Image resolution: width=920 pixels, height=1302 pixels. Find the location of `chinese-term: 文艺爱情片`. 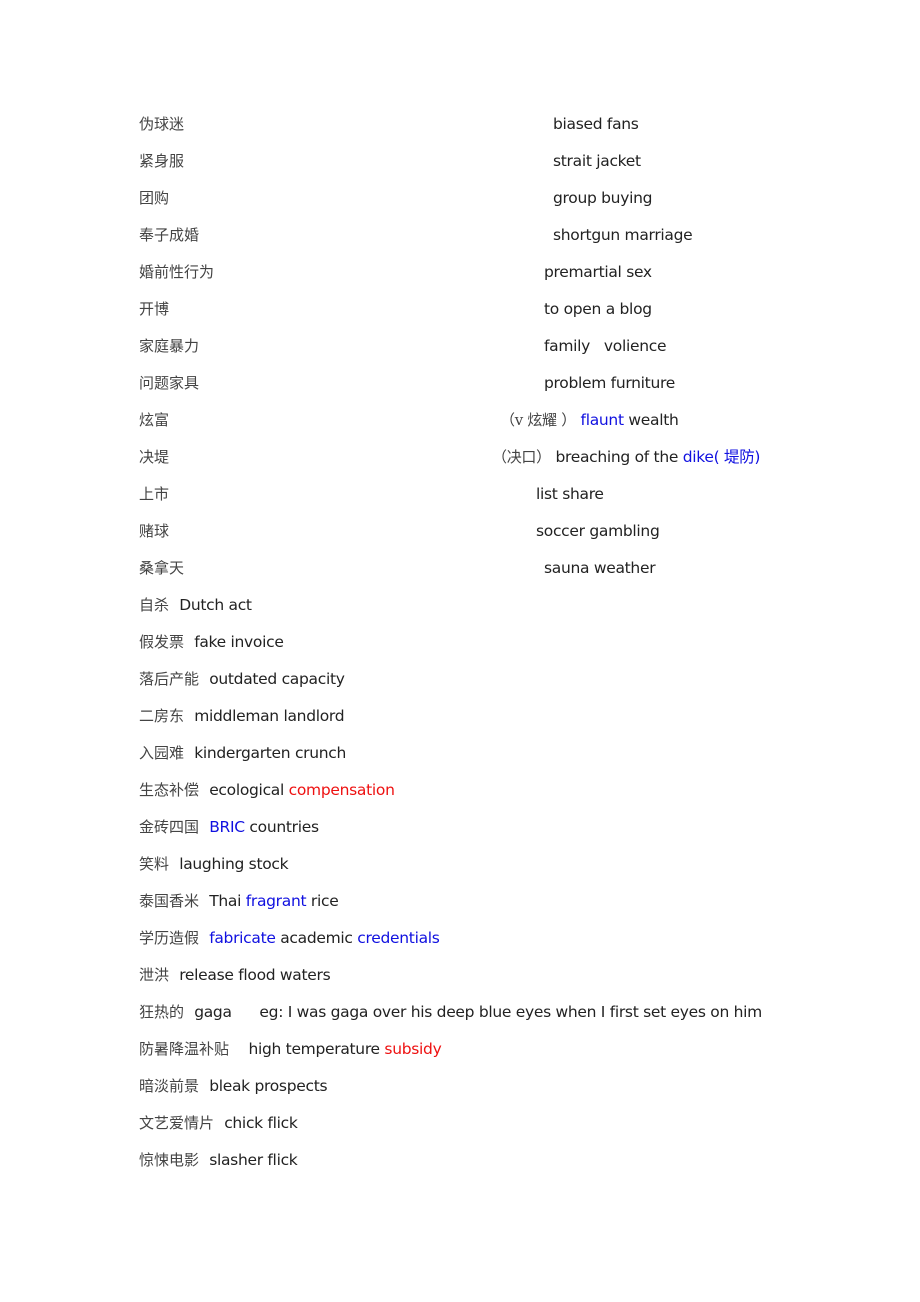

chinese-term: 文艺爱情片 is located at coordinates (177, 1123).